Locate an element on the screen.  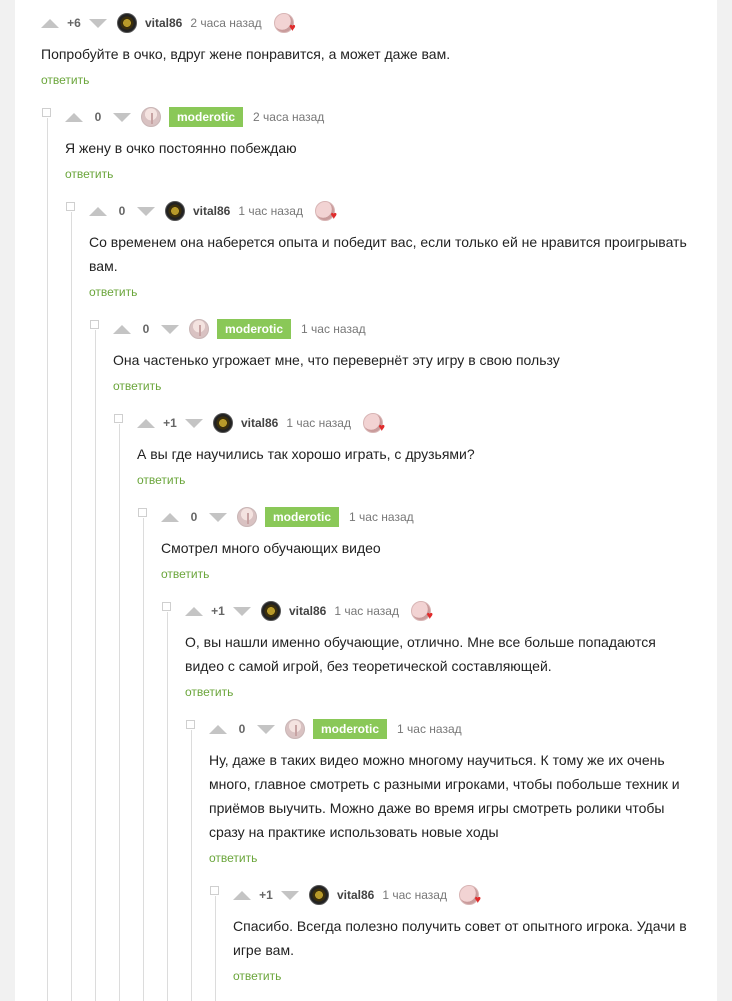
comment-header: +6 vital86 2 часа назад ♥ is located at coordinates (168, 23).